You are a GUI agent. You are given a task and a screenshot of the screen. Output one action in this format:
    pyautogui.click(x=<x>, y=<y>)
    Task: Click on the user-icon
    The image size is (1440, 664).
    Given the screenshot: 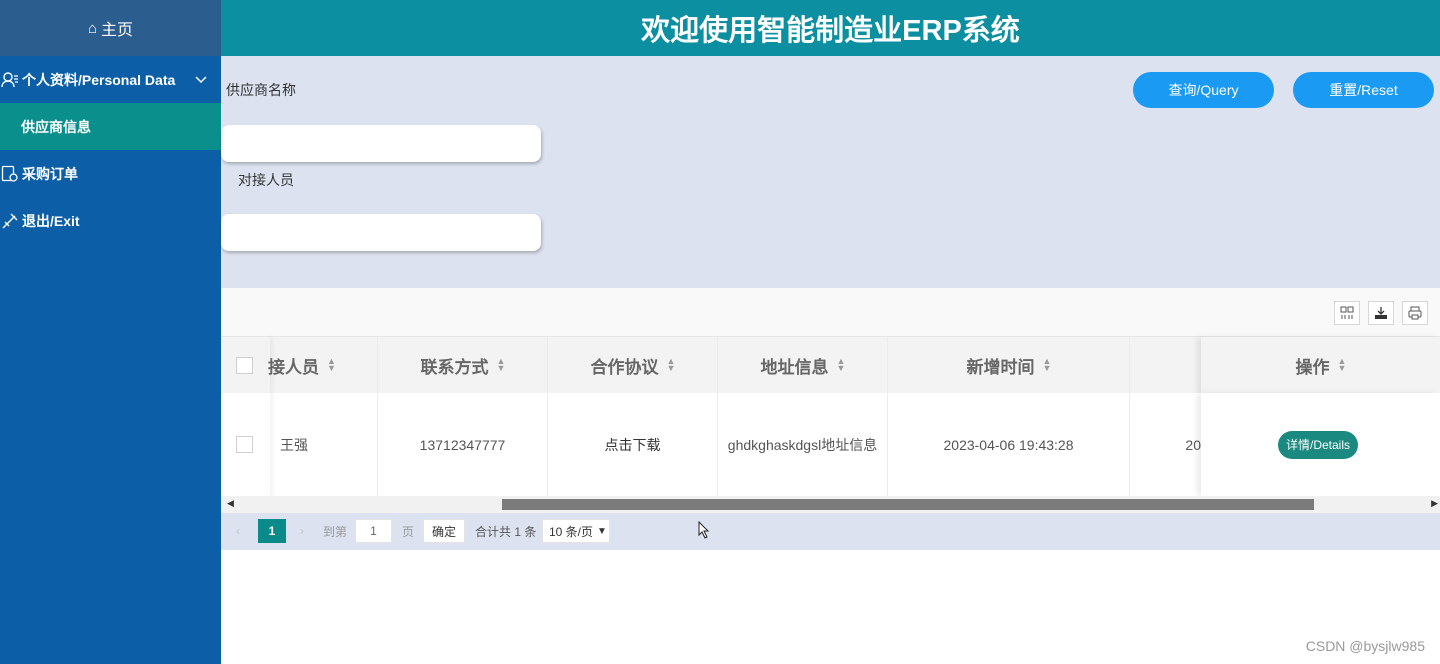 What is the action you would take?
    pyautogui.click(x=10, y=80)
    